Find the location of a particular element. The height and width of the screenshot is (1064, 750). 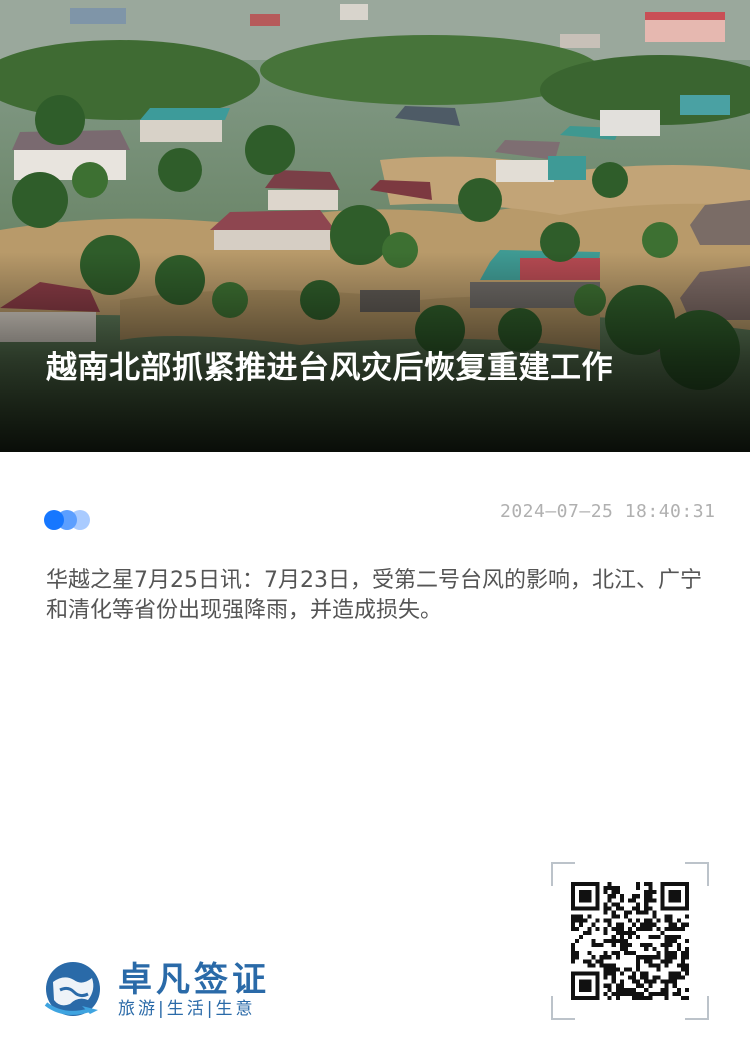

article-title: 越南北部抓紧推进台风灾后恢复重建工作 is located at coordinates (329, 368).